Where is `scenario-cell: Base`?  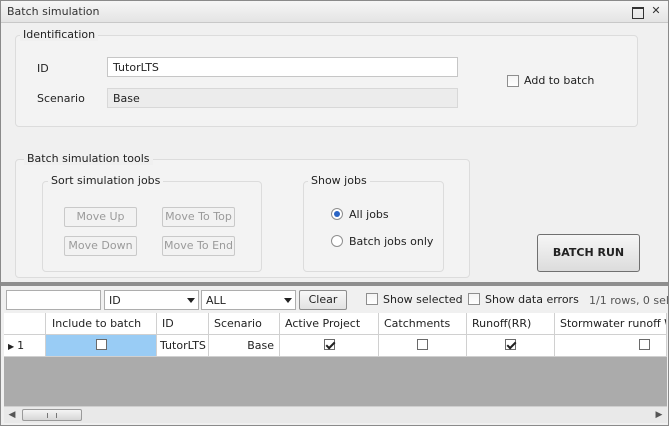
scenario-cell: Base is located at coordinates (244, 346).